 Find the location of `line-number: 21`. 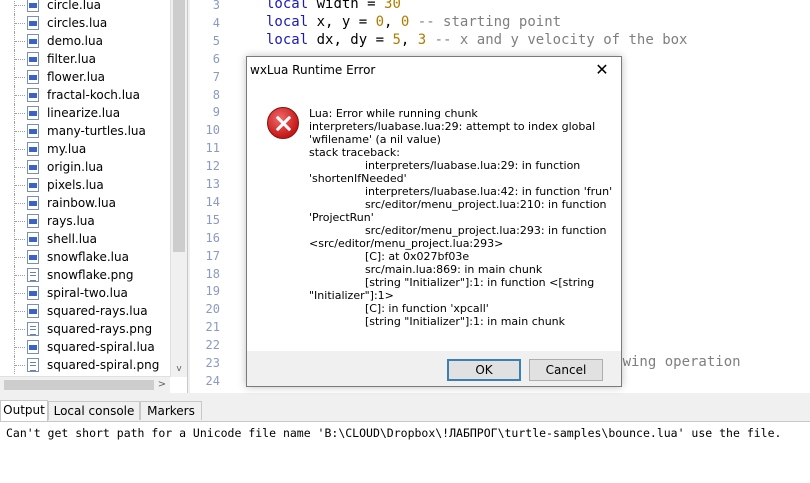

line-number: 21 is located at coordinates (212, 327).